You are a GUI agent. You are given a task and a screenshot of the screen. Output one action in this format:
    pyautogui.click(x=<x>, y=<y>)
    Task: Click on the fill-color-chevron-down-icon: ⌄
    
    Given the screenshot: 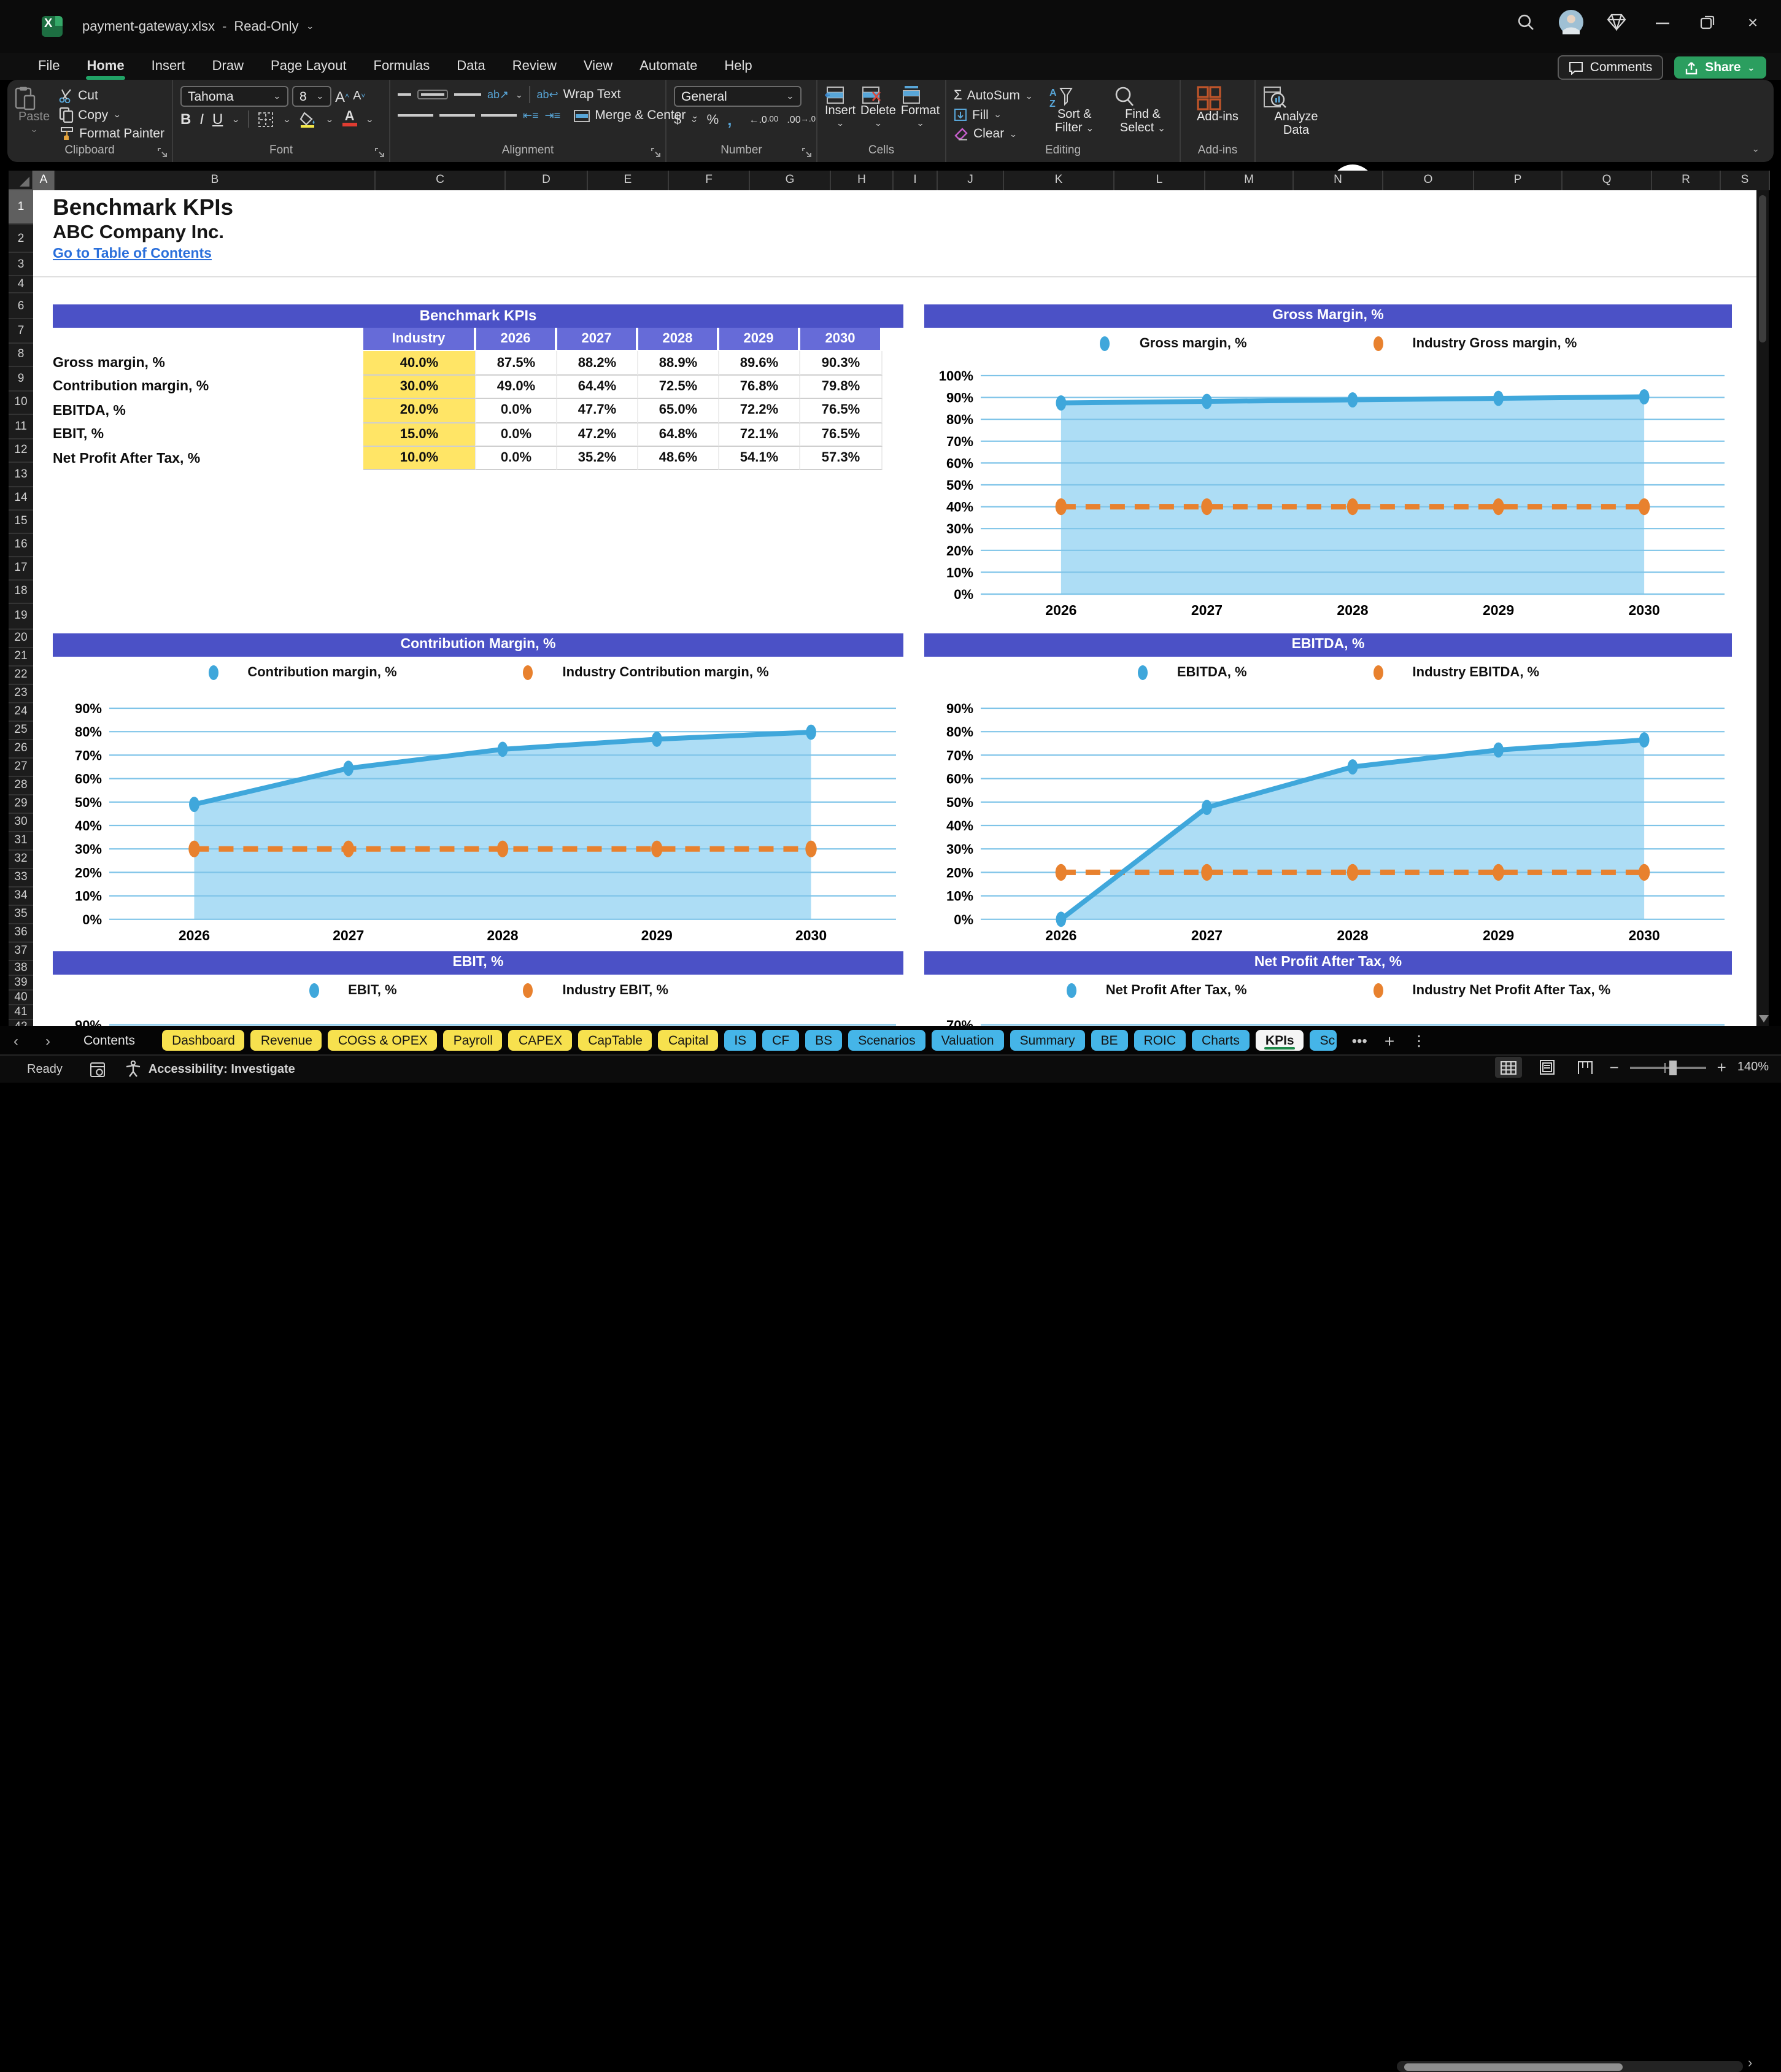 What is the action you would take?
    pyautogui.click(x=329, y=119)
    